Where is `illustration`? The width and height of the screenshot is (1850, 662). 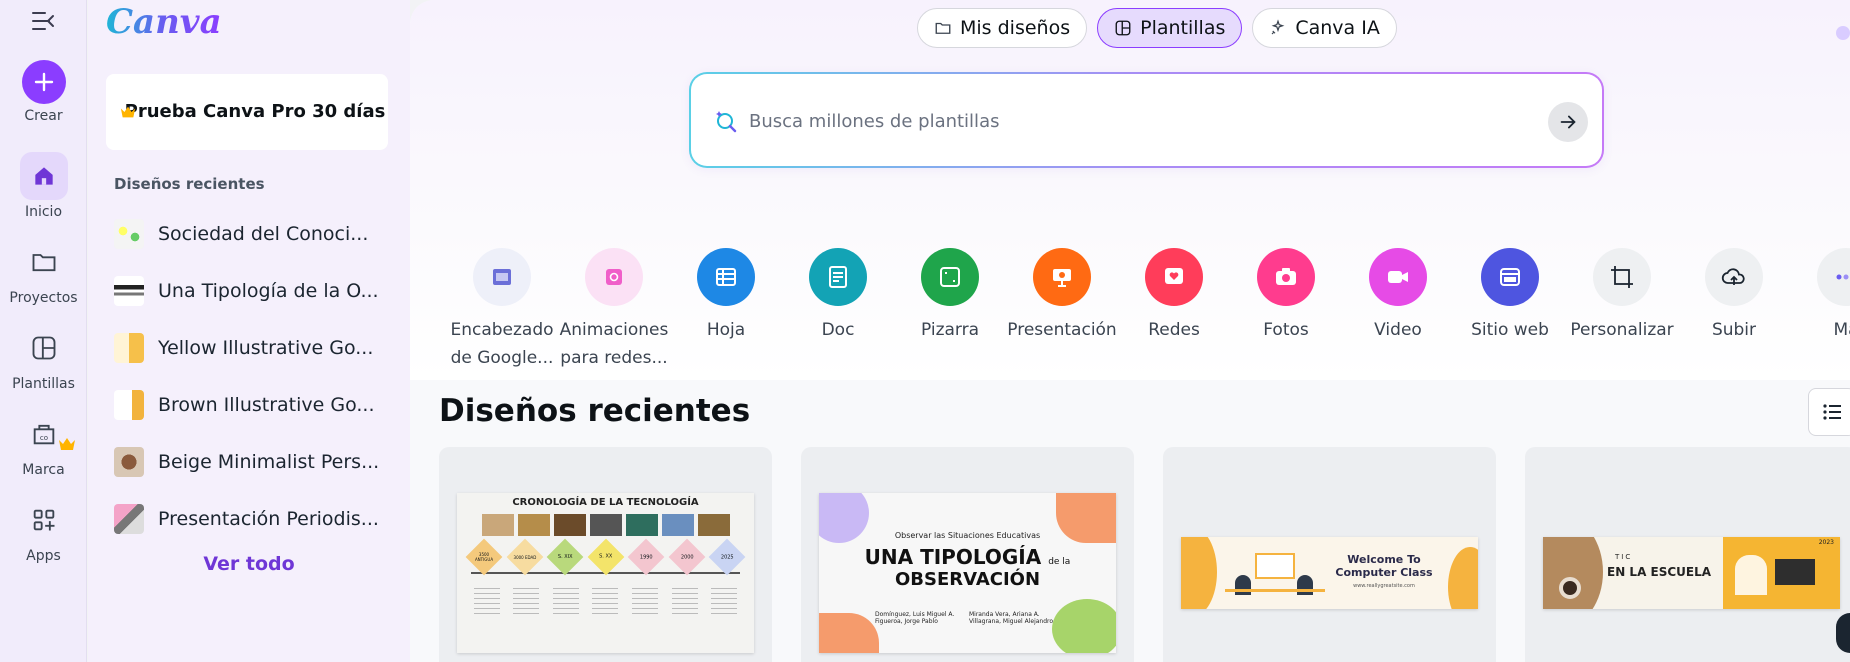
illustration is located at coordinates (1275, 573).